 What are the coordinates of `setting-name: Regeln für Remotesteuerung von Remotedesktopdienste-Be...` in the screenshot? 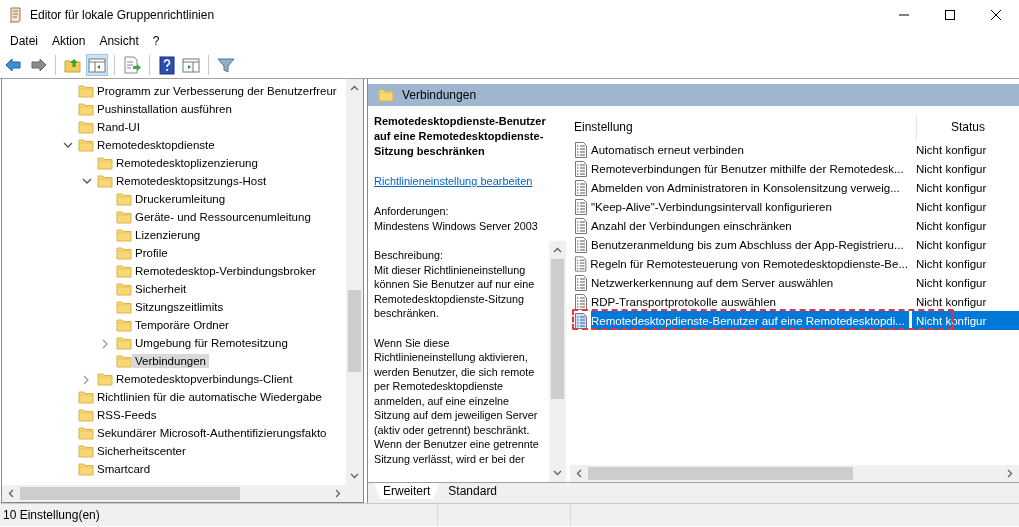 It's located at (751, 263).